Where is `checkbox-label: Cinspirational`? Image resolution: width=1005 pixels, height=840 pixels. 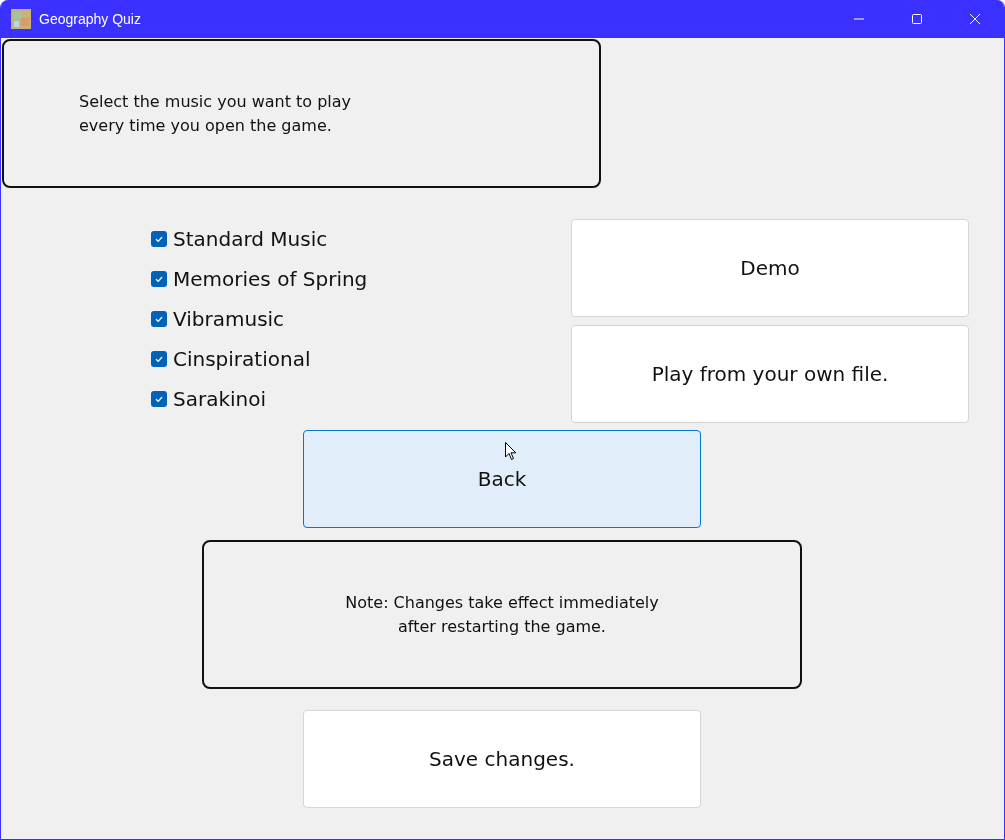 checkbox-label: Cinspirational is located at coordinates (242, 359).